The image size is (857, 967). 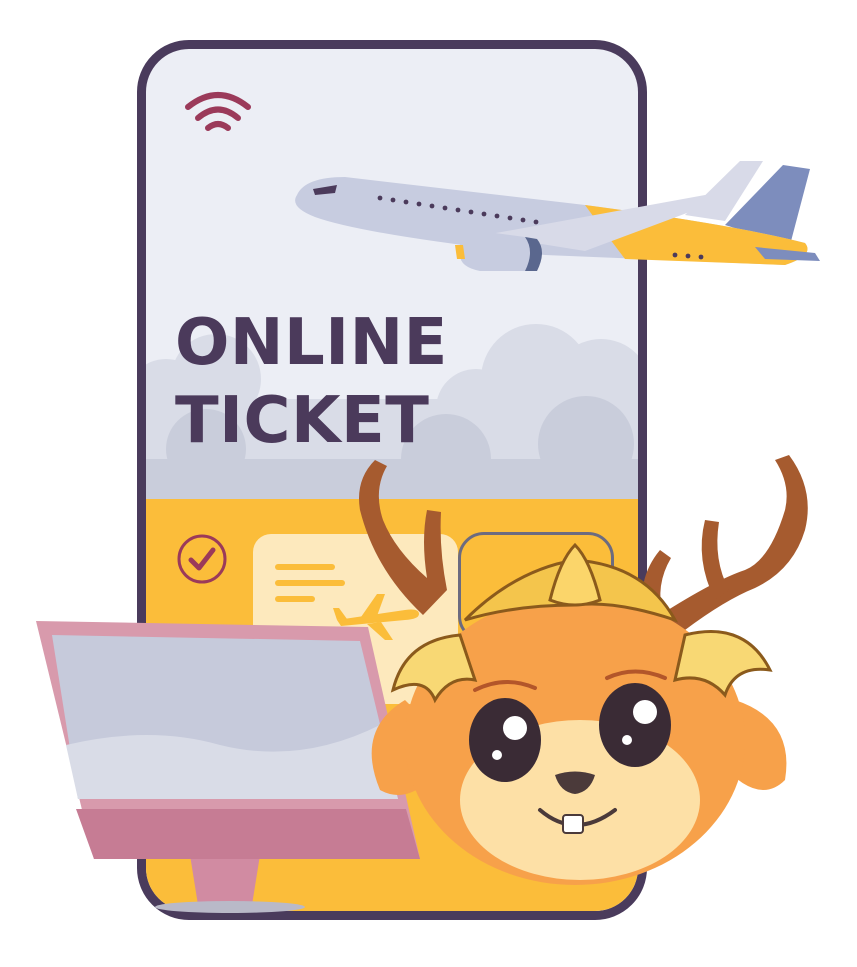 I want to click on title-line-ticket: TICKET, so click(x=302, y=421).